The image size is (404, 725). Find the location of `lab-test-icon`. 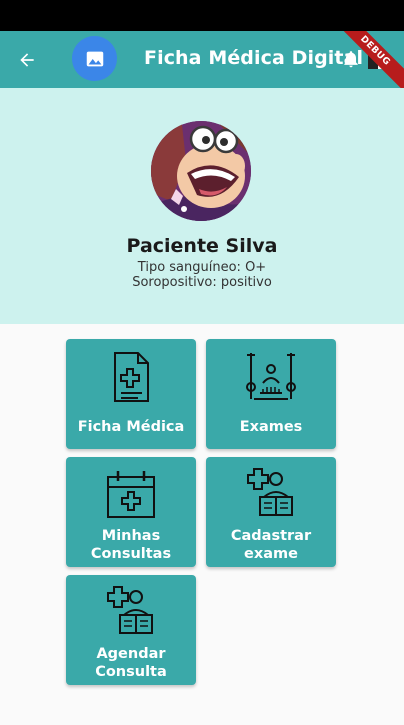

lab-test-icon is located at coordinates (271, 376).